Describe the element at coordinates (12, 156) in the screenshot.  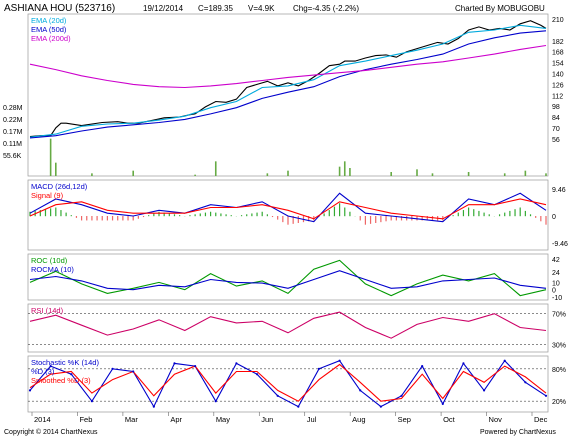
I see `volume-tick-label: 55.6K` at that location.